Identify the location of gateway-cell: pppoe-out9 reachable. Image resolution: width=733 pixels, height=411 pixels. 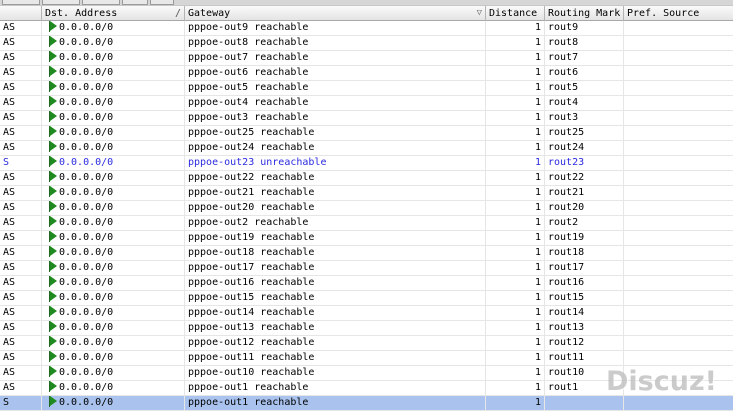
(335, 28).